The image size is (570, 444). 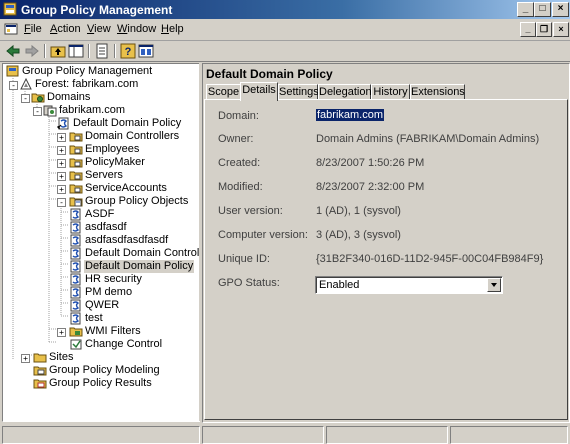 What do you see at coordinates (94, 318) in the screenshot?
I see `tree-item-label: test` at bounding box center [94, 318].